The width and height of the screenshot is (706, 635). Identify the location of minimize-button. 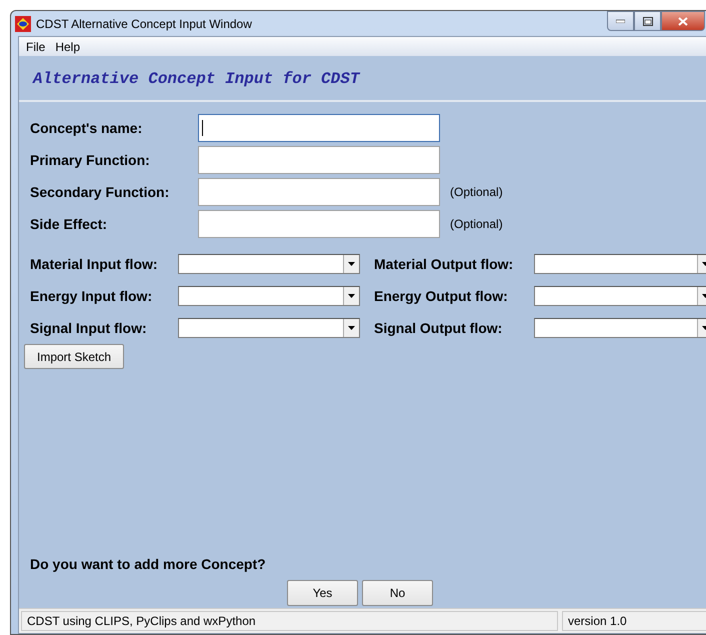
(620, 21).